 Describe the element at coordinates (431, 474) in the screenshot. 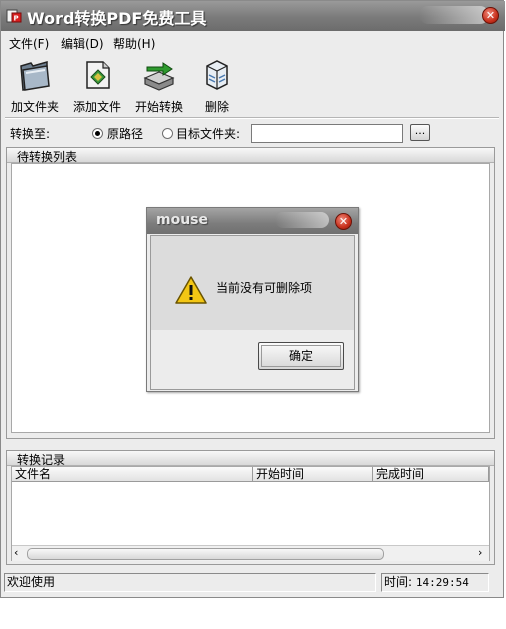

I see `column-header-finish-time: 完成时间` at that location.